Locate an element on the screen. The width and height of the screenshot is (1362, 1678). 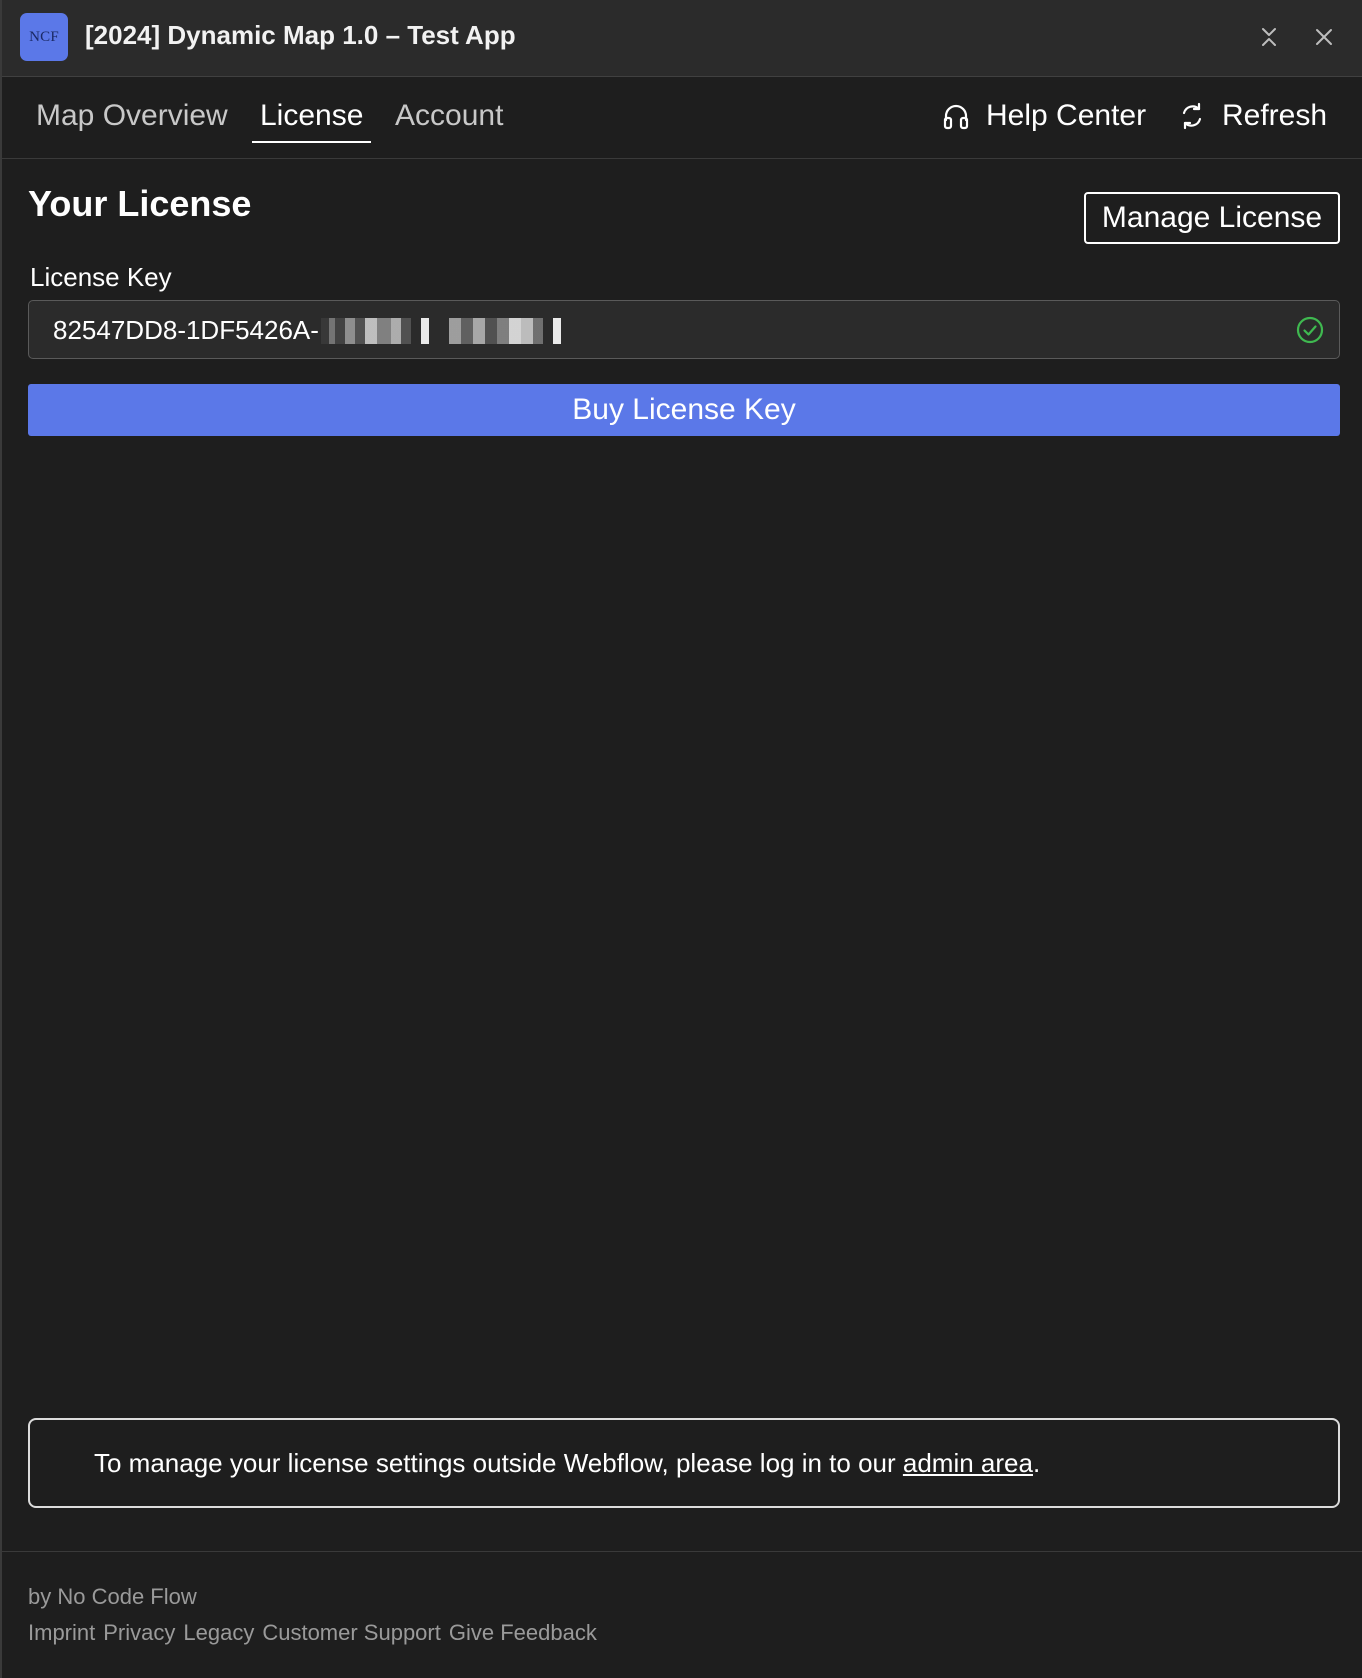
license-key-field: 82547DD8-1DF5426A- is located at coordinates (684, 329).